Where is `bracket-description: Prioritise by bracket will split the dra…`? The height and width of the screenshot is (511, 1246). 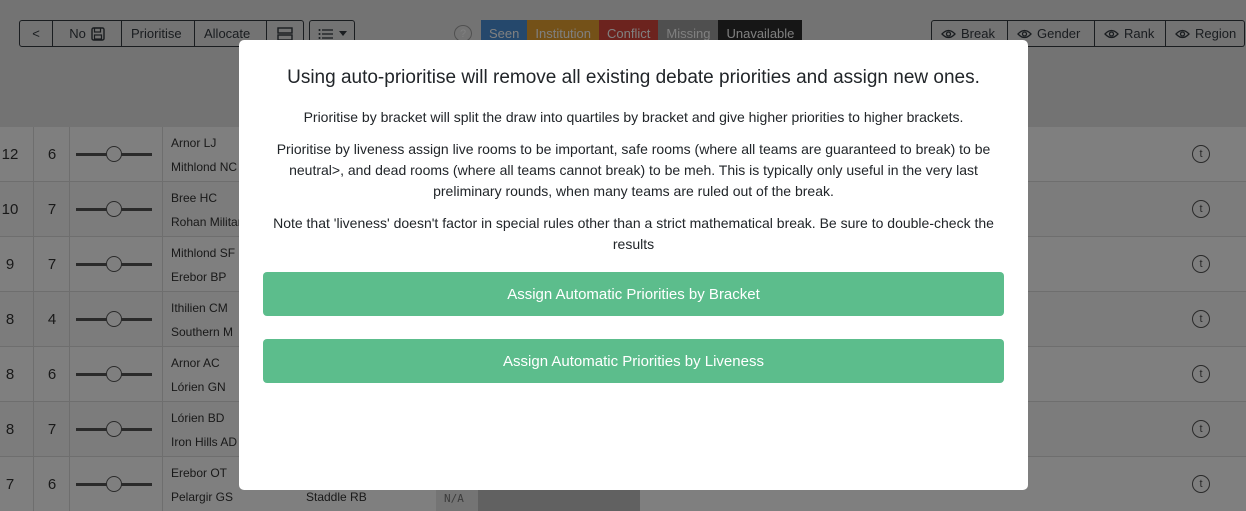 bracket-description: Prioritise by bracket will split the dra… is located at coordinates (633, 117).